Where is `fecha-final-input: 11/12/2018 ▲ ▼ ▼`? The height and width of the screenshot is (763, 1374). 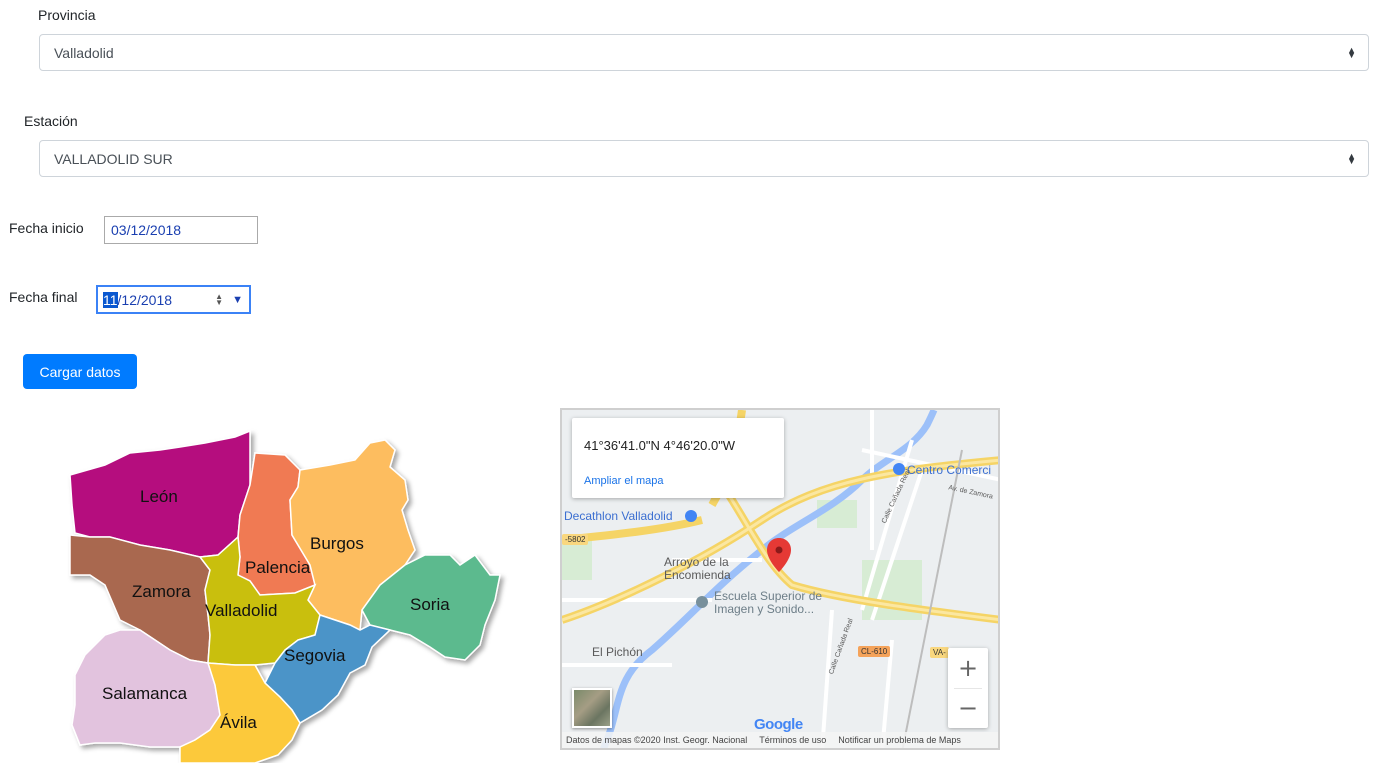
fecha-final-input: 11/12/2018 ▲ ▼ ▼ is located at coordinates (173, 299).